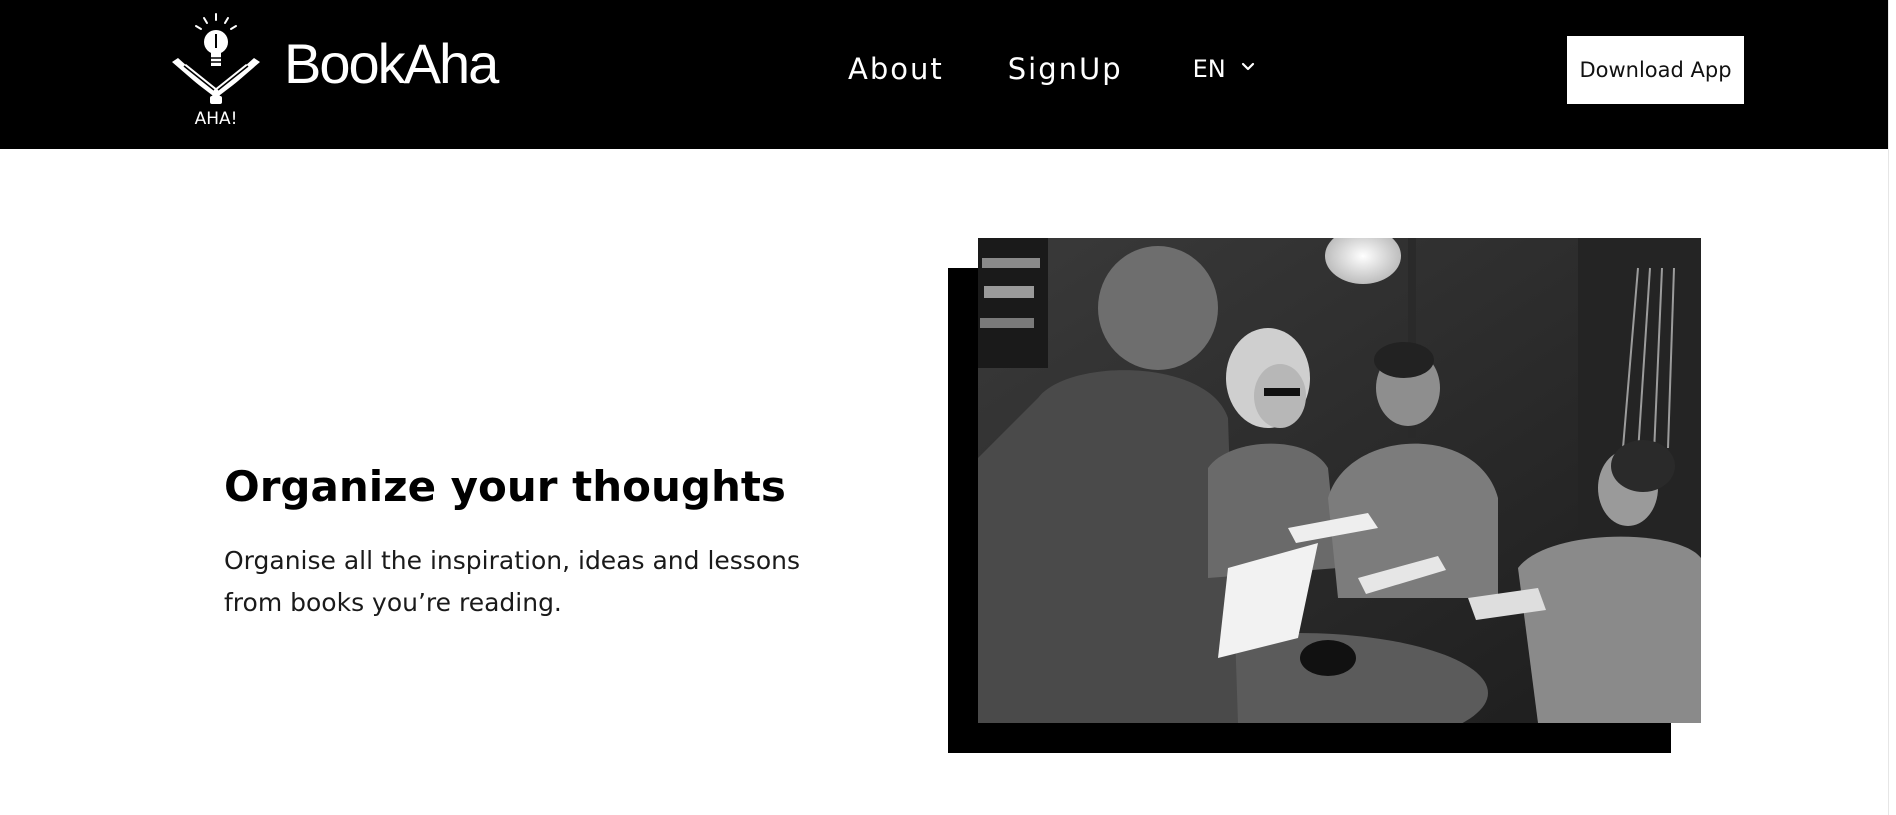  What do you see at coordinates (896, 69) in the screenshot?
I see `nav-about: About` at bounding box center [896, 69].